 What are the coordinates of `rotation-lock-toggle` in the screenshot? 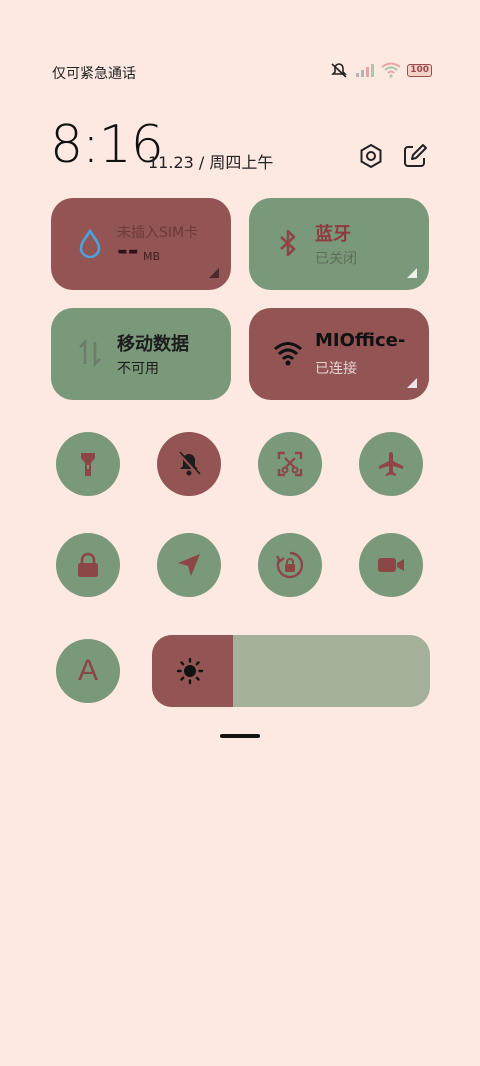 It's located at (290, 565).